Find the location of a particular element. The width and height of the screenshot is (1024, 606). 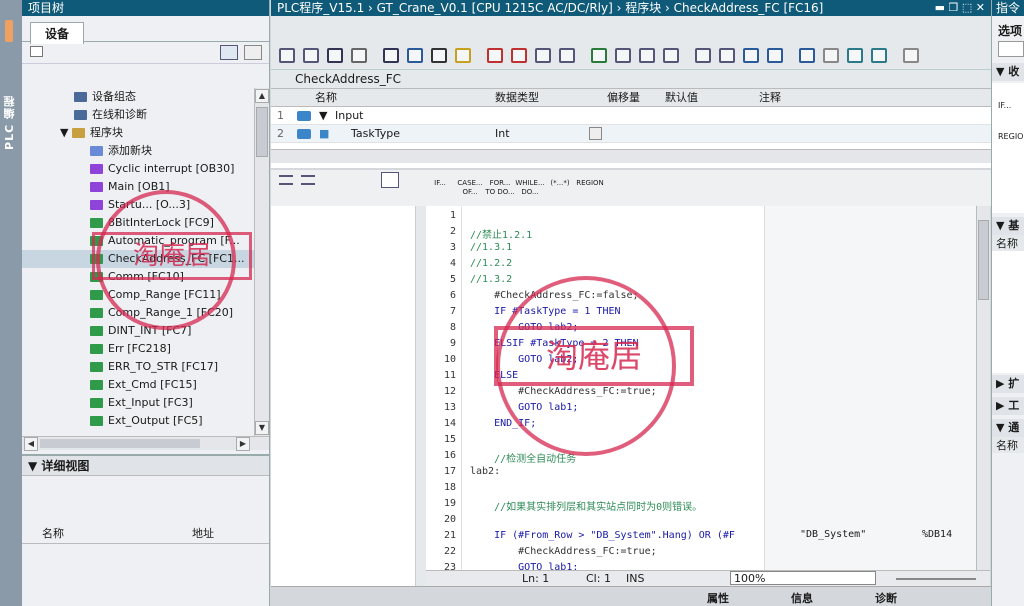

tree-item: Ext_Cmd [FC15] is located at coordinates (138, 385).